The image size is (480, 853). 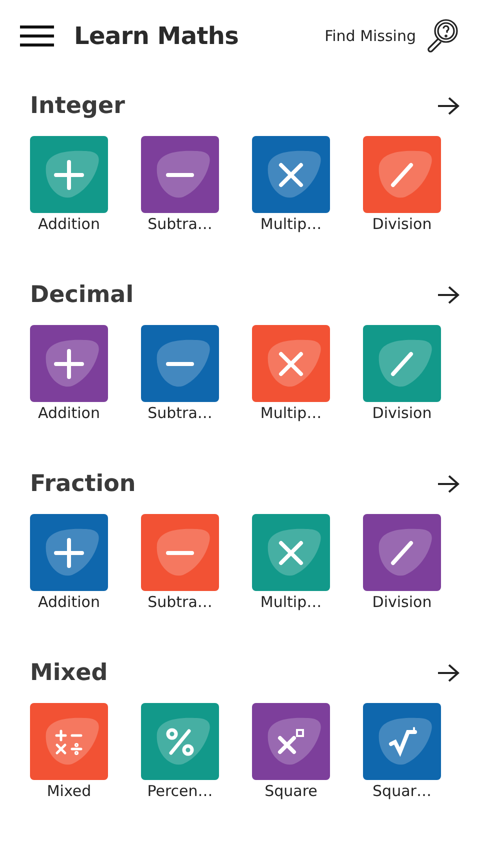 I want to click on section-title: Mixed, so click(x=69, y=673).